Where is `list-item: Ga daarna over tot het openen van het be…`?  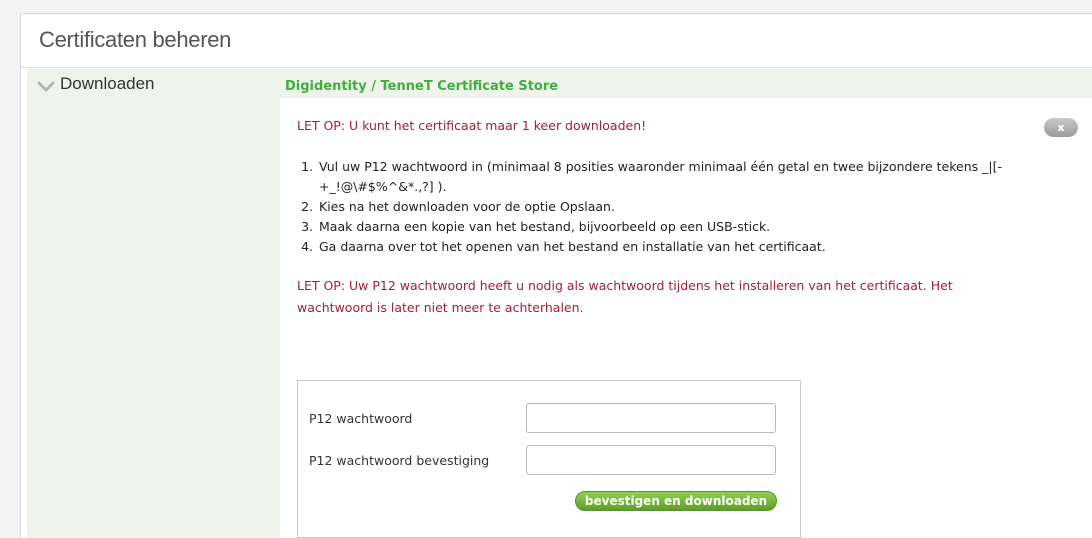
list-item: Ga daarna over tot het openen van het be… is located at coordinates (677, 247).